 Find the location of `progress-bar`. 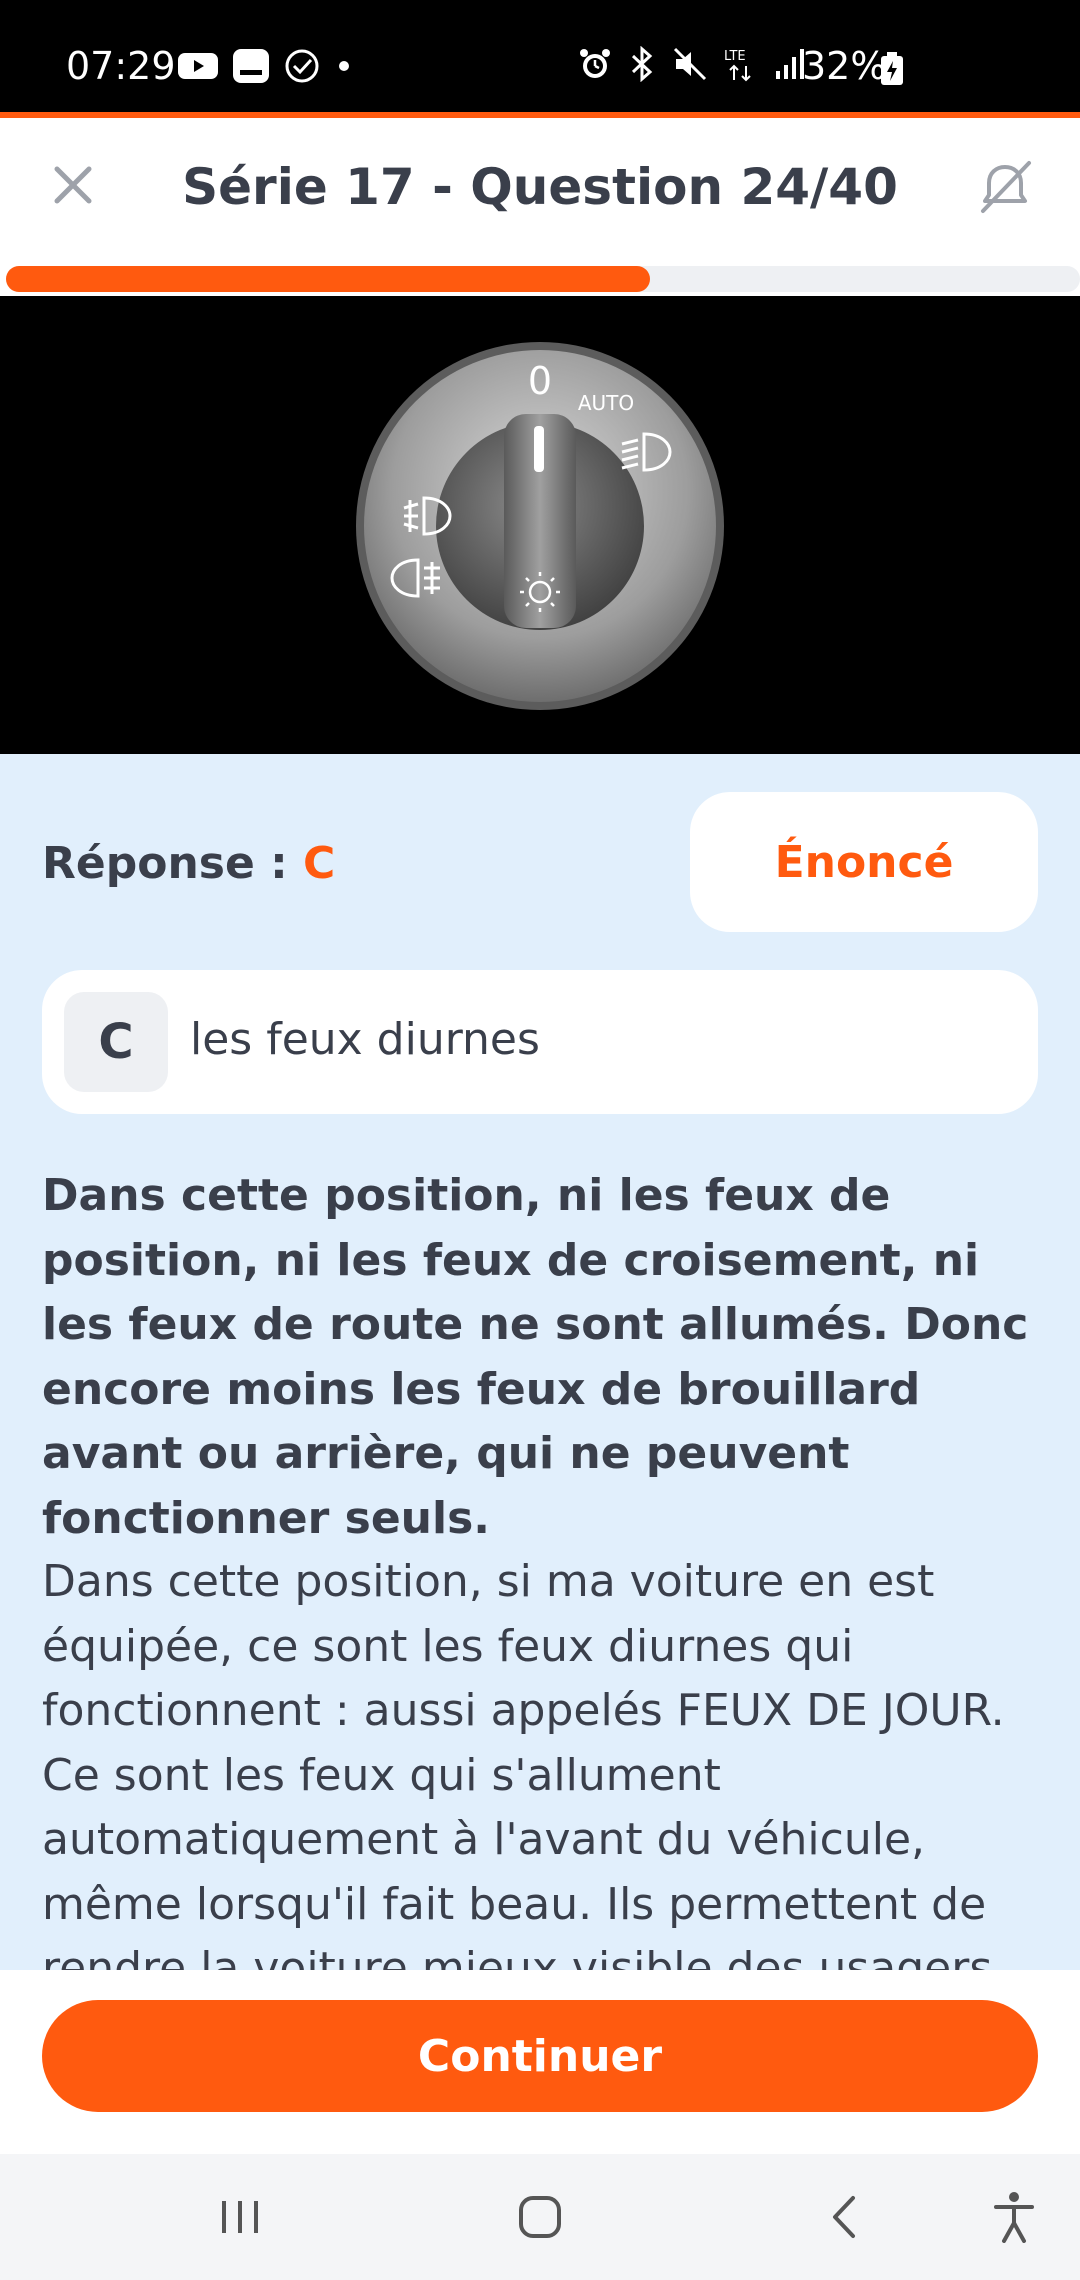

progress-bar is located at coordinates (543, 279).